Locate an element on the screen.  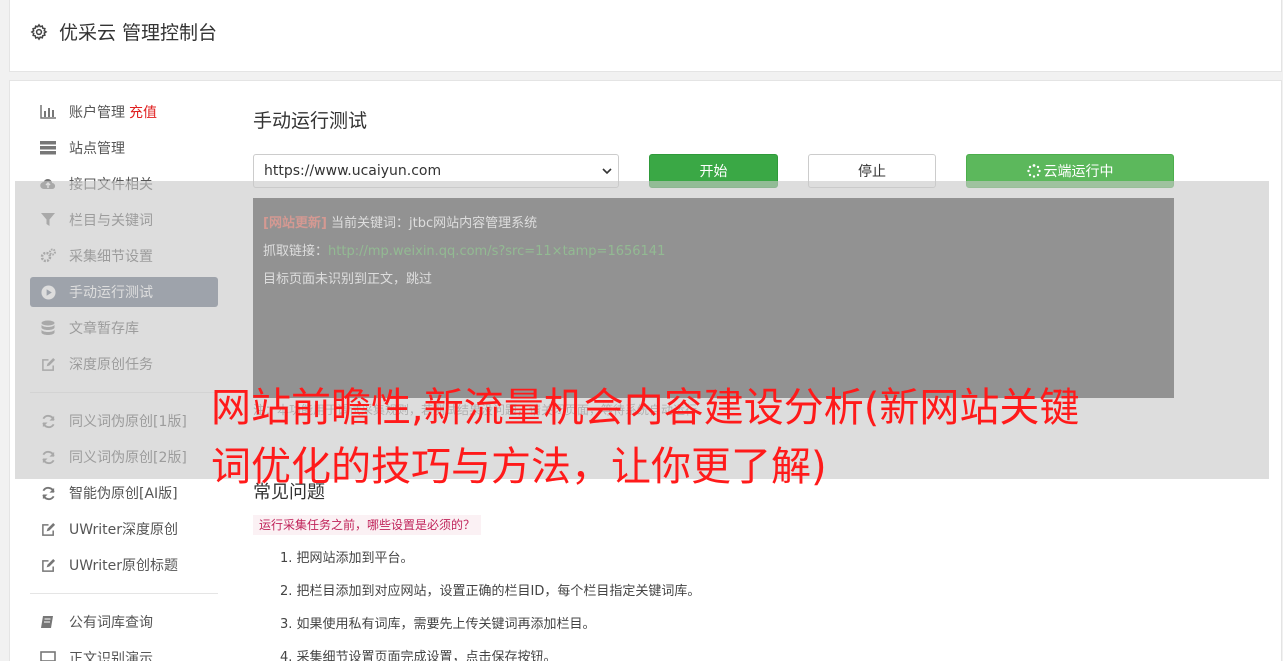
sidebar-item-label: 深度原创任务 is located at coordinates (111, 365).